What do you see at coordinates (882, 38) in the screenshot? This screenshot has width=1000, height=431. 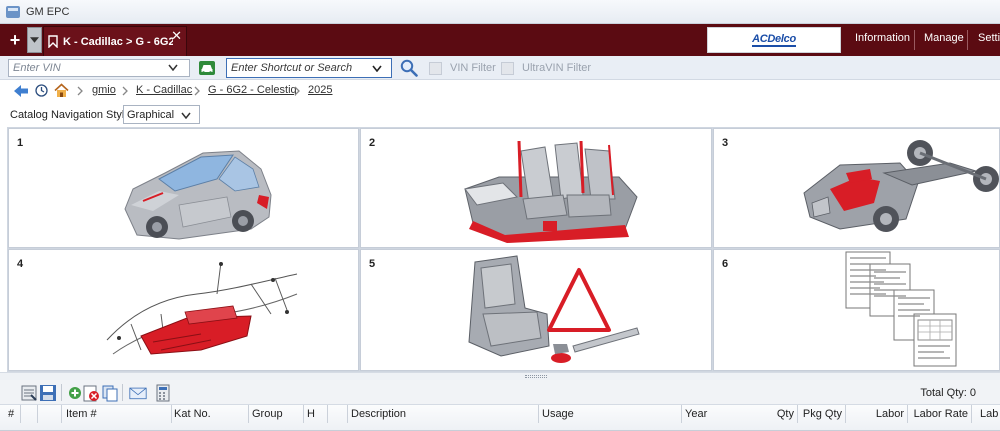 I see `menu-information: Information` at bounding box center [882, 38].